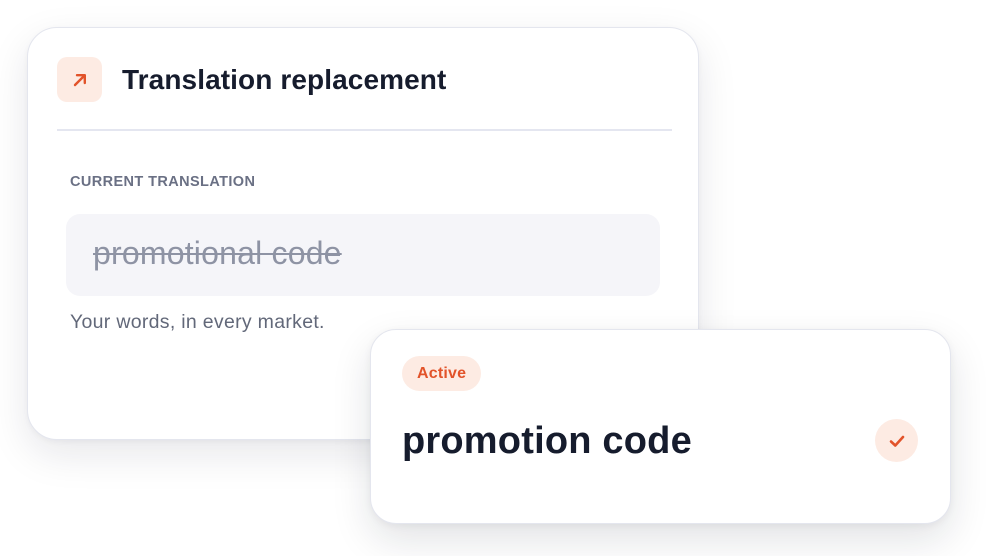  What do you see at coordinates (163, 182) in the screenshot?
I see `current-translation-label: CURRENT TRANSLATION` at bounding box center [163, 182].